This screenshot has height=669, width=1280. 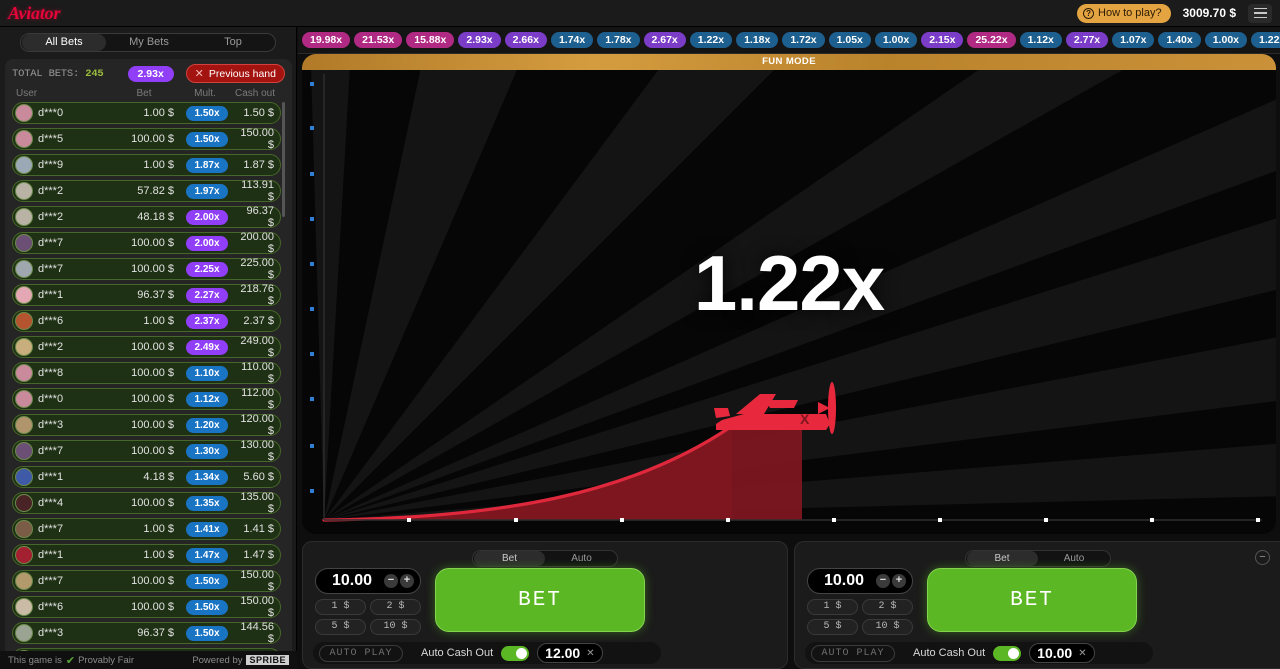 What do you see at coordinates (368, 601) in the screenshot?
I see `stake-controls: 10.00− +1 $2 $5 $10 $` at bounding box center [368, 601].